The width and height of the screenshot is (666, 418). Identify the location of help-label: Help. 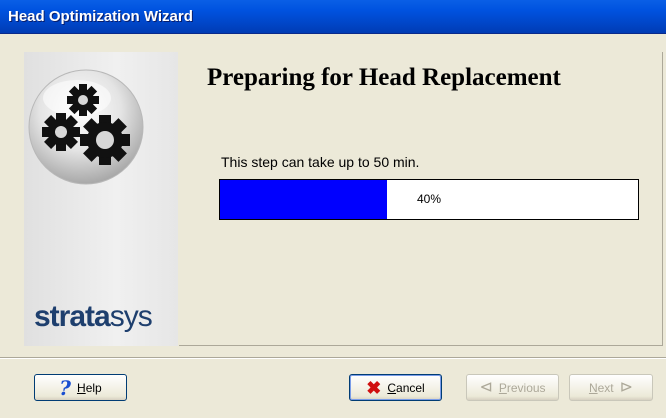
(89, 387).